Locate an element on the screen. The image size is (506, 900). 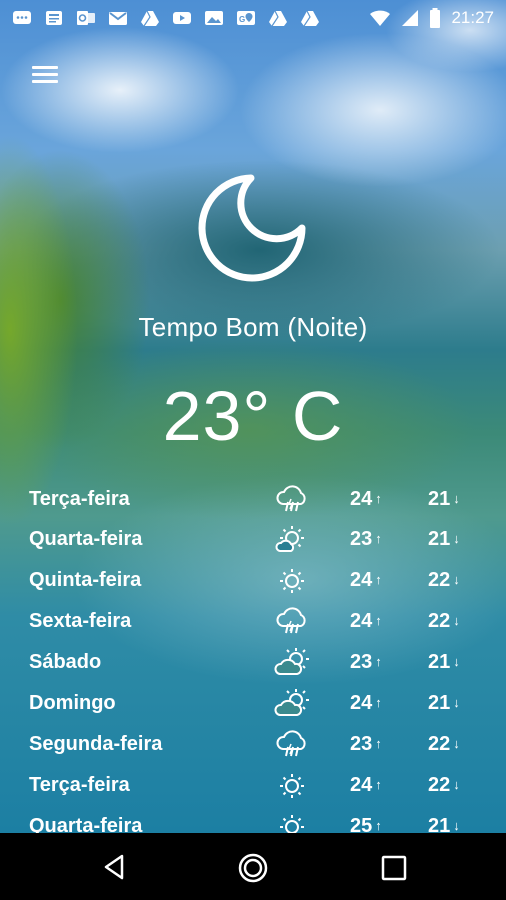
news-icon is located at coordinates (54, 17).